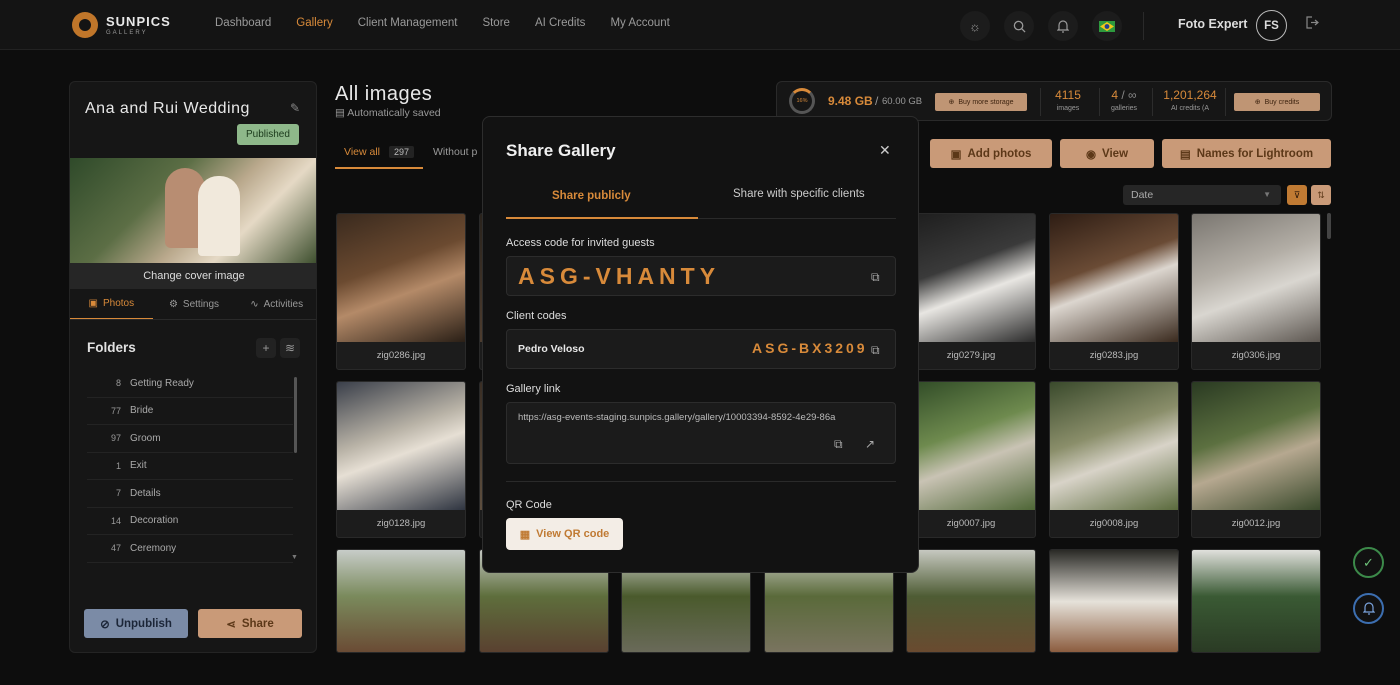 This screenshot has height=685, width=1400. Describe the element at coordinates (1368, 562) in the screenshot. I see `check-icon: ✓` at that location.